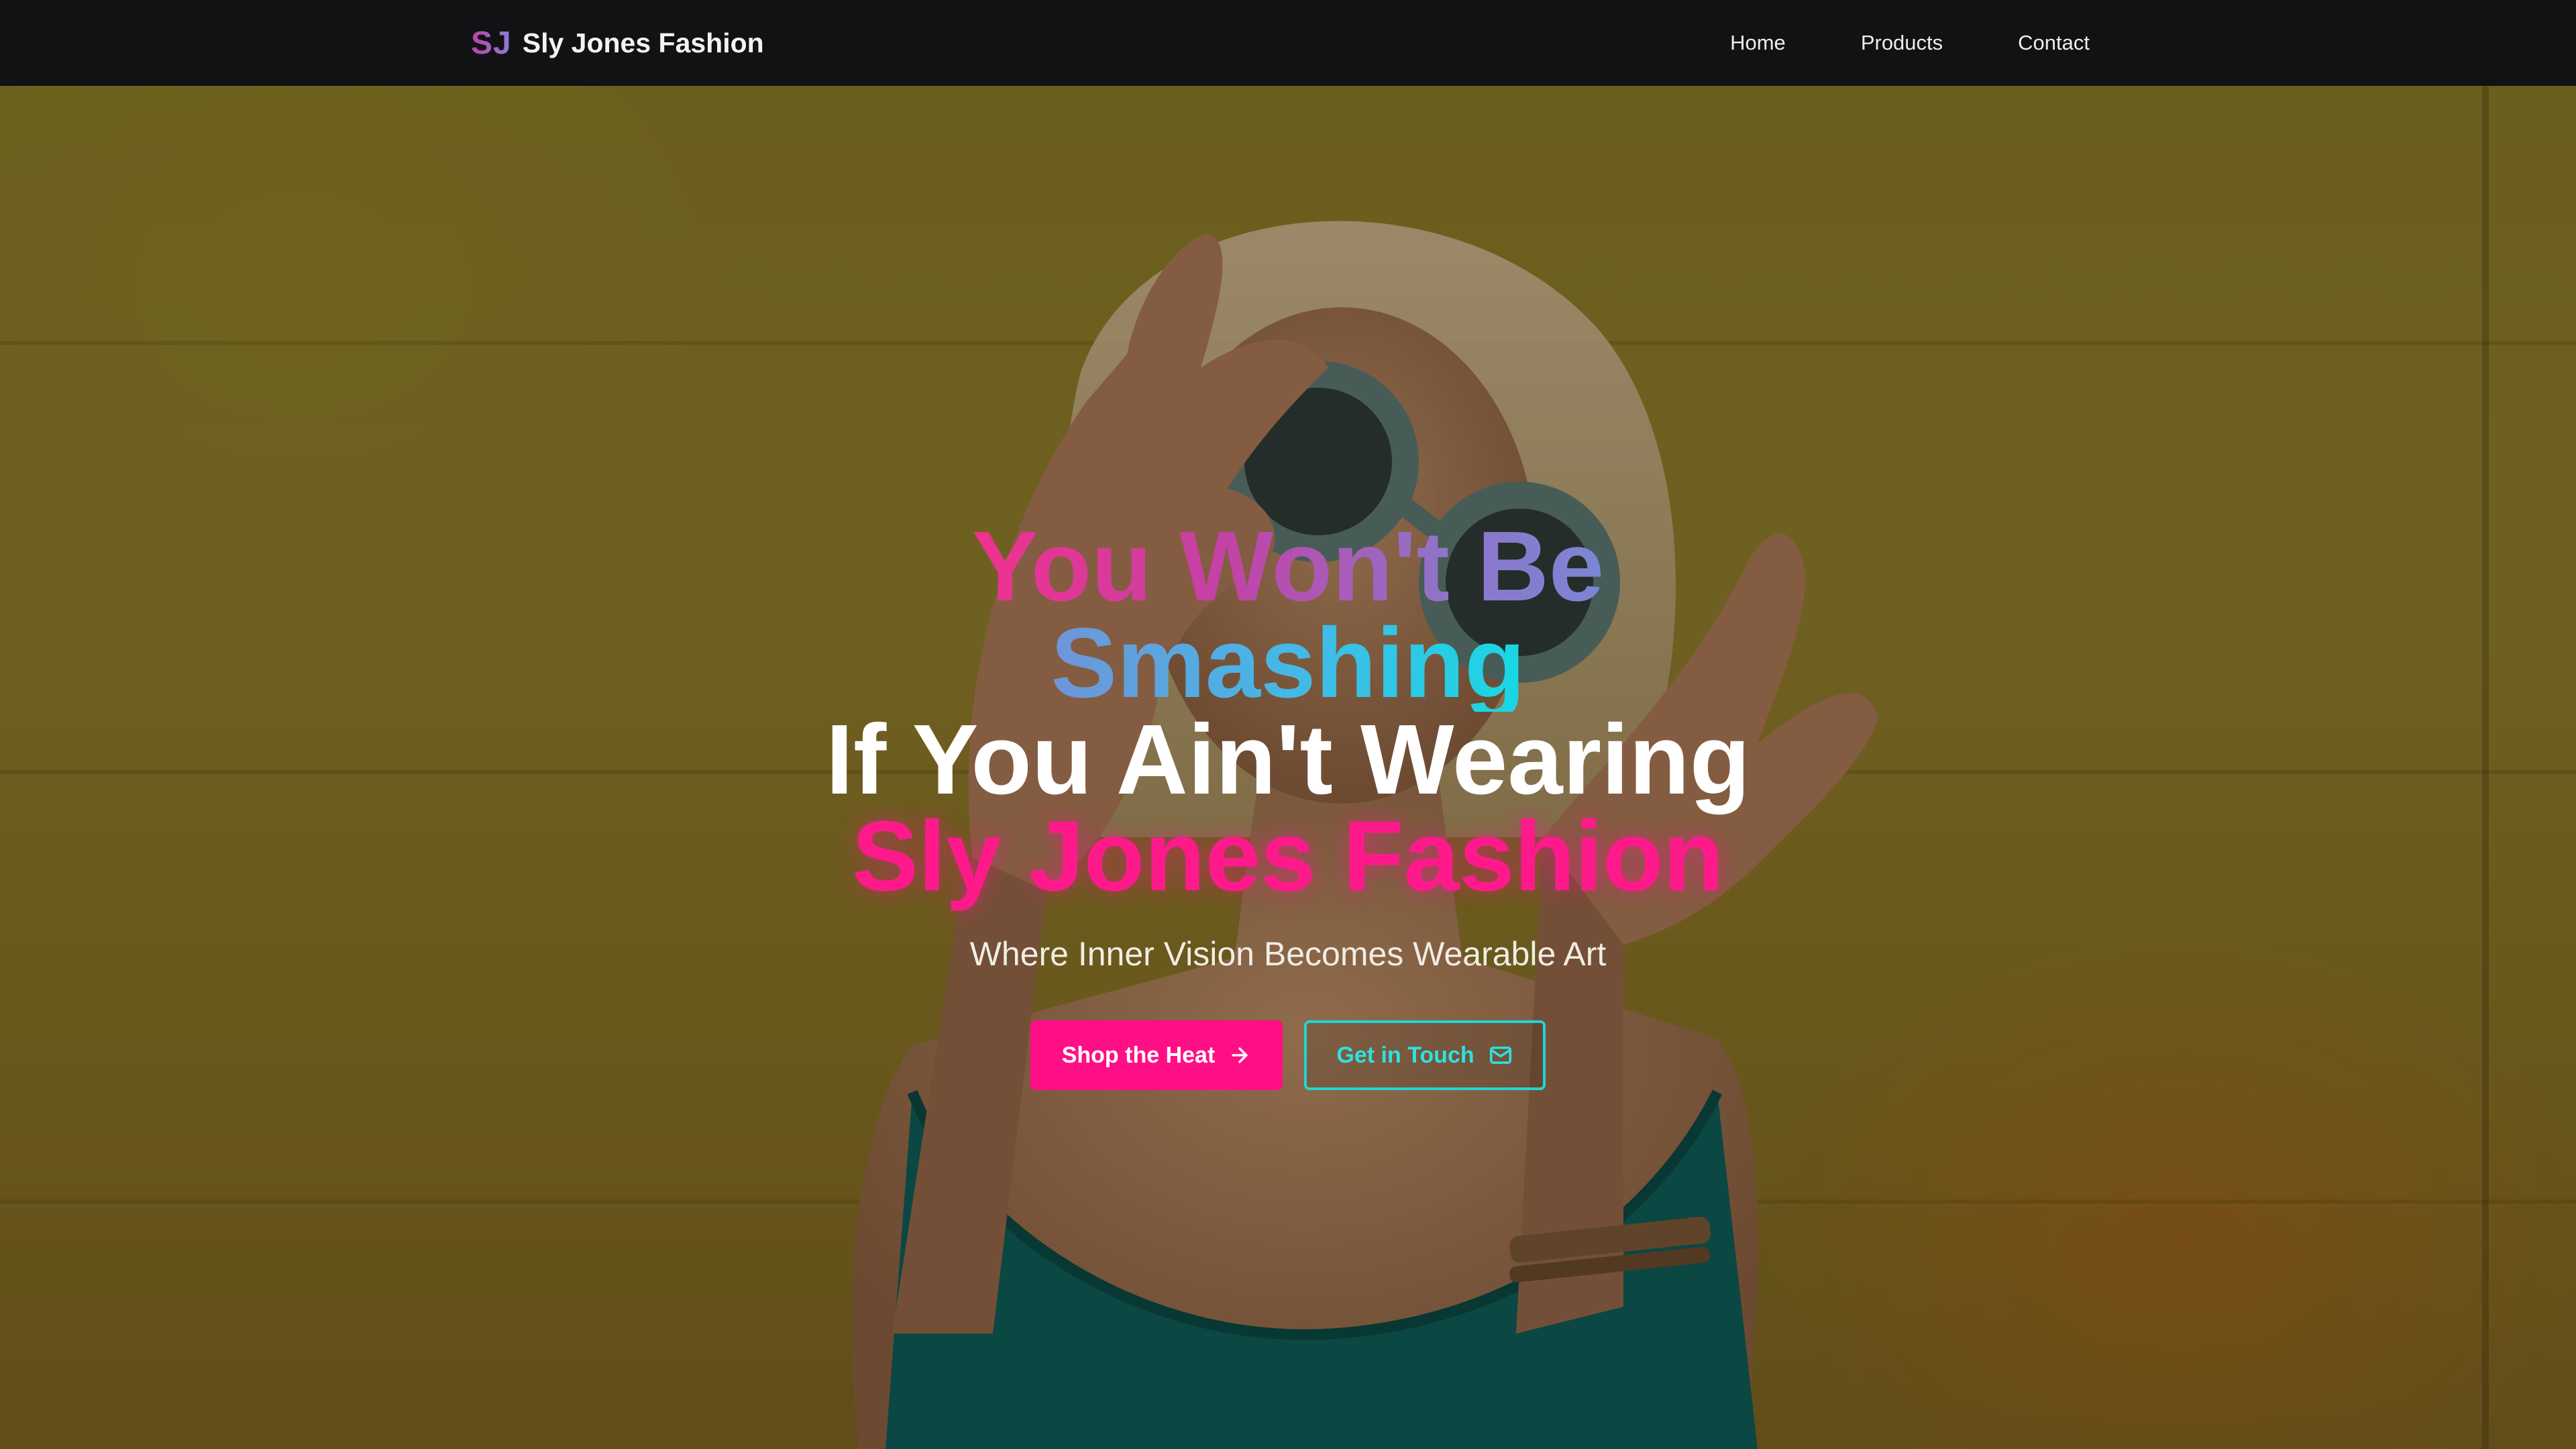 Image resolution: width=2576 pixels, height=1449 pixels. What do you see at coordinates (1500, 1055) in the screenshot?
I see `mail-icon` at bounding box center [1500, 1055].